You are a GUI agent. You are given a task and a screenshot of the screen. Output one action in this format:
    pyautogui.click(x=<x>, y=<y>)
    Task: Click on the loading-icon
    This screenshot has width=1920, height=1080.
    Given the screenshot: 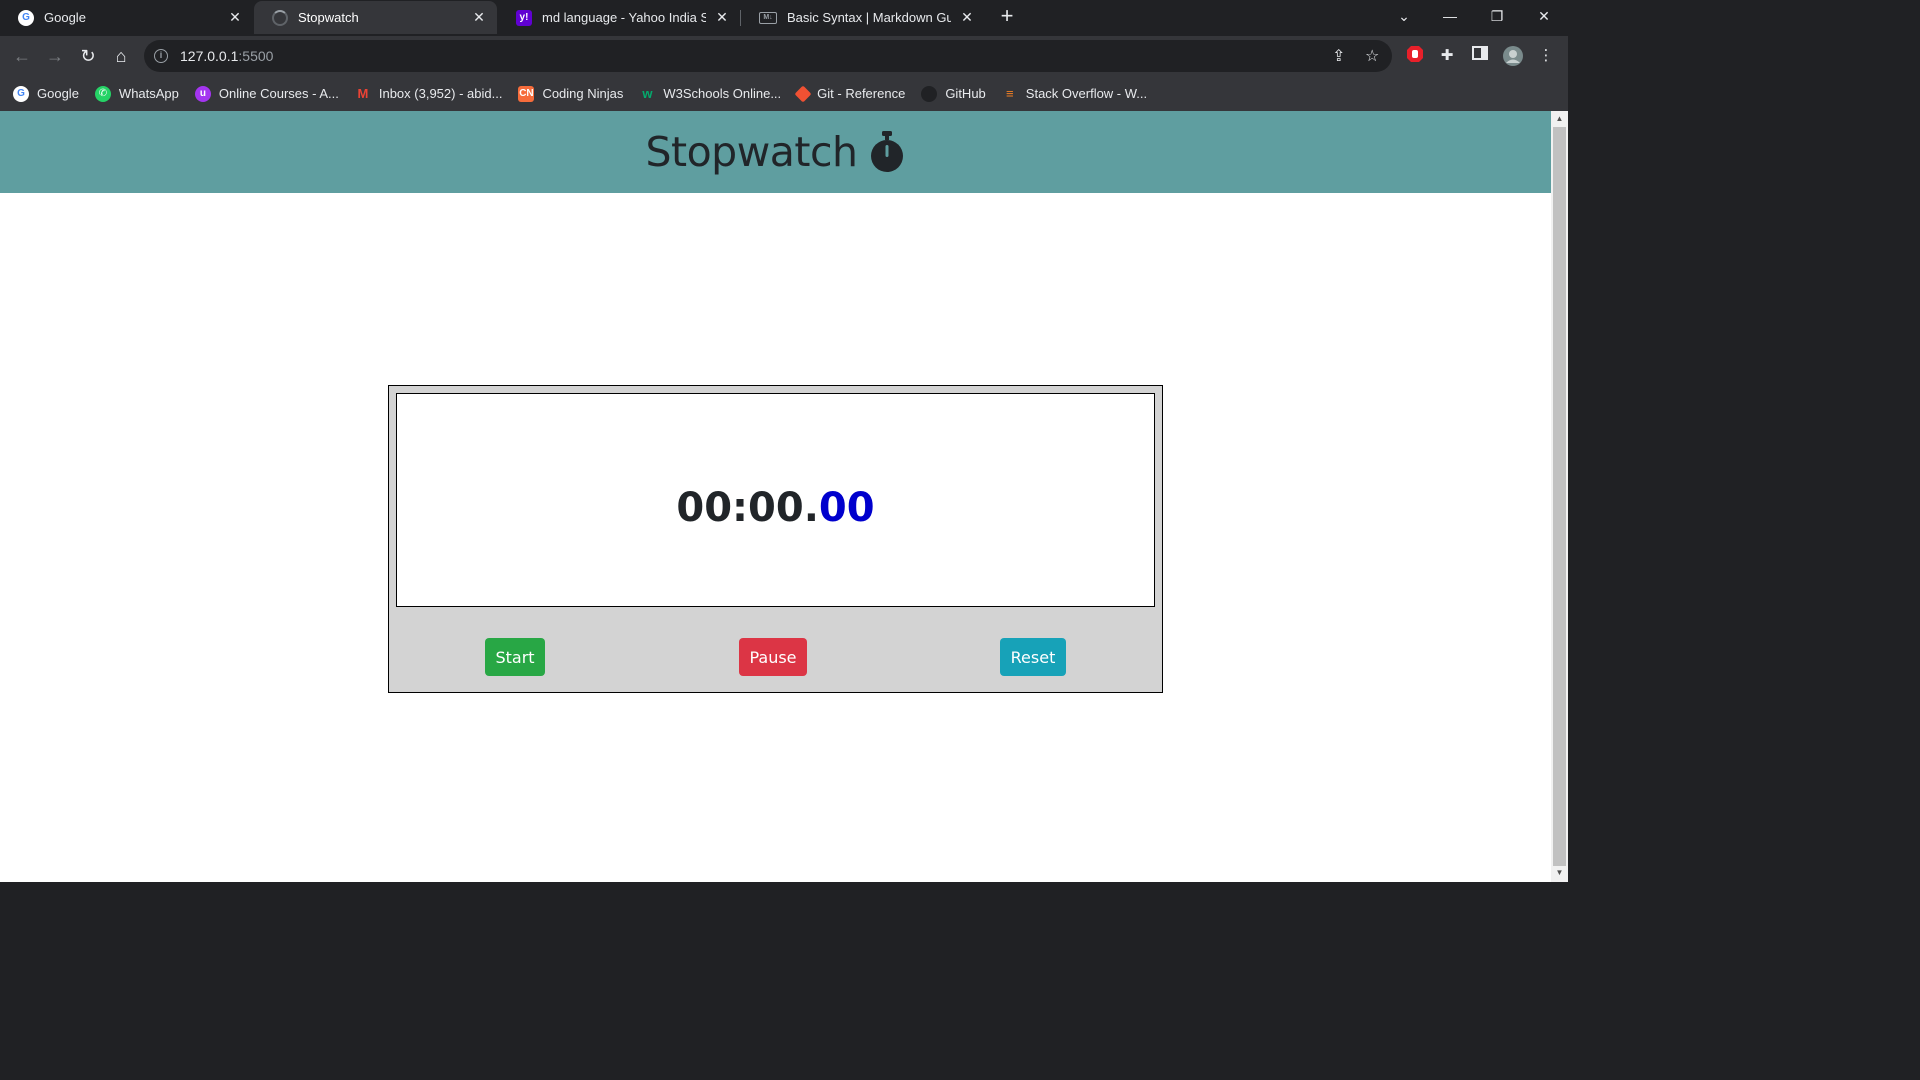 What is the action you would take?
    pyautogui.click(x=280, y=17)
    